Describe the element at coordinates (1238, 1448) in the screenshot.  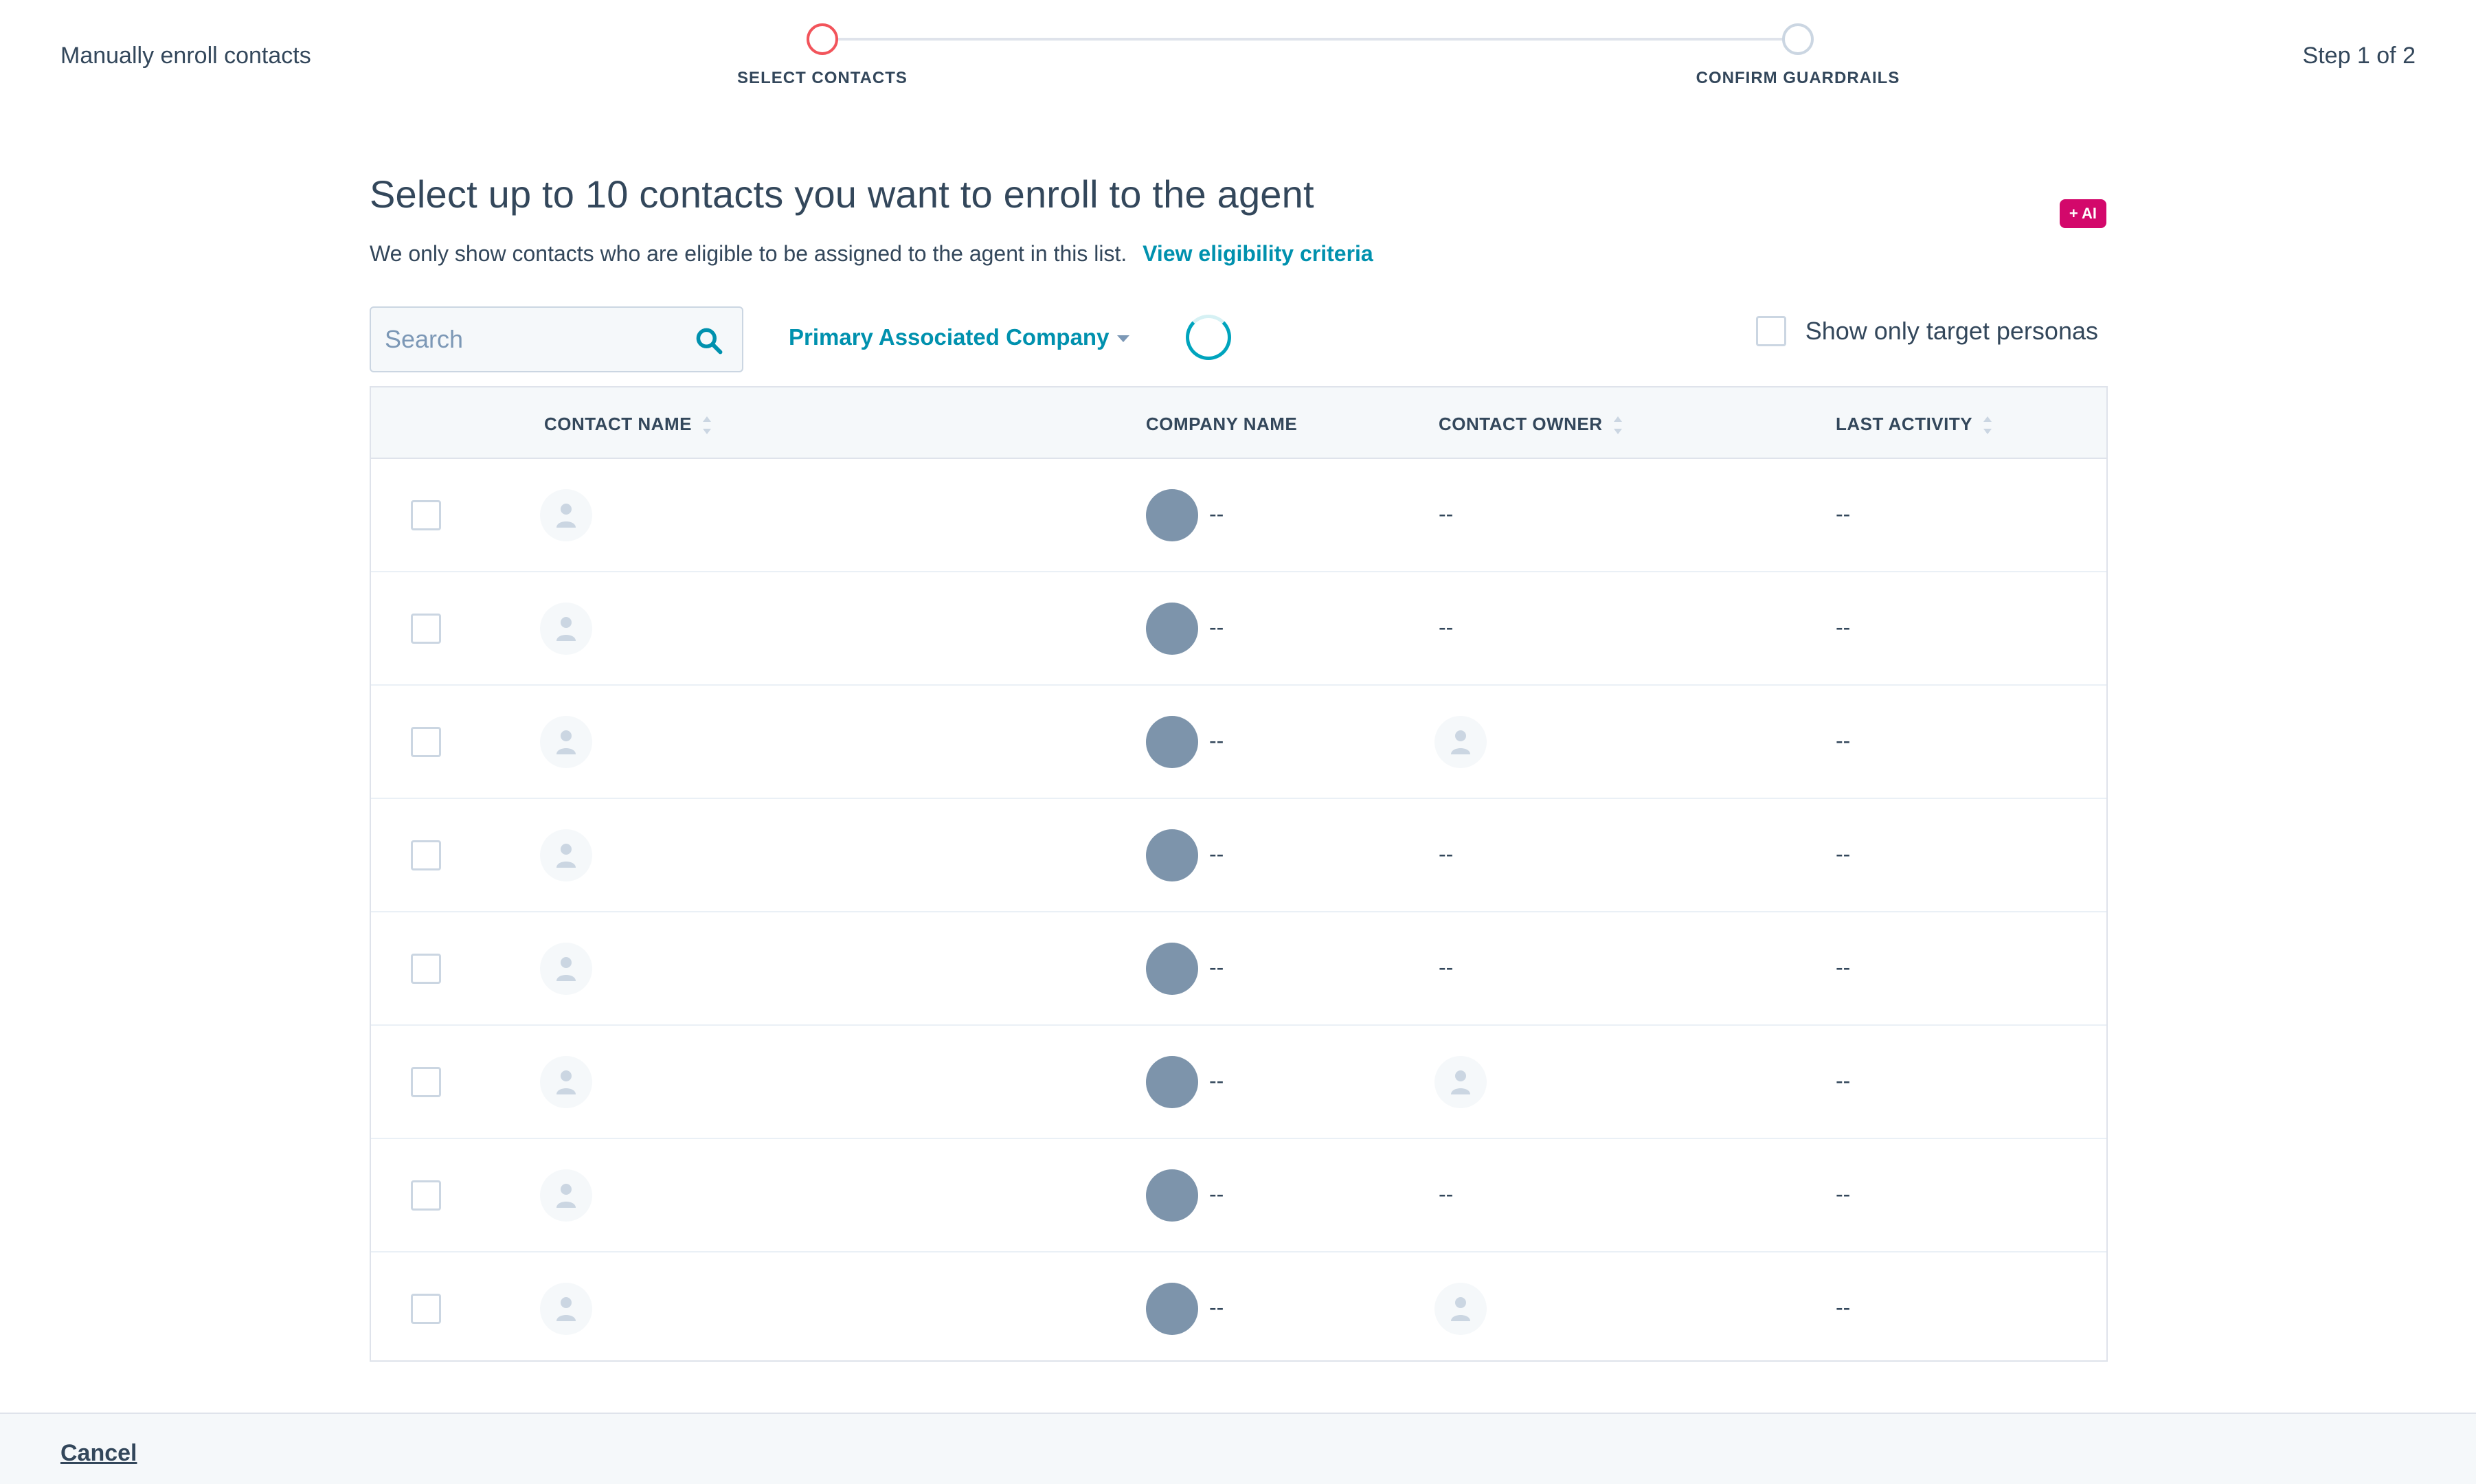
I see `footer-bar: Cancel` at that location.